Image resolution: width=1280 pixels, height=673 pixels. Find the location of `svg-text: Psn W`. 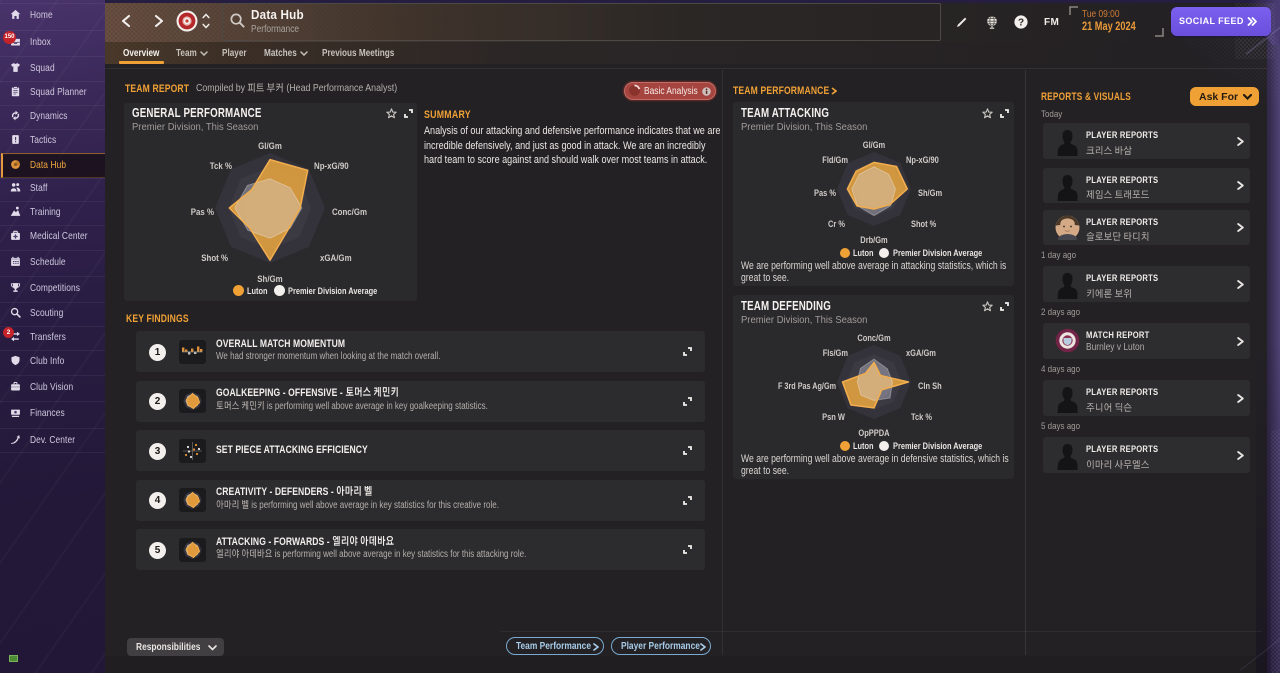

svg-text: Psn W is located at coordinates (833, 417).